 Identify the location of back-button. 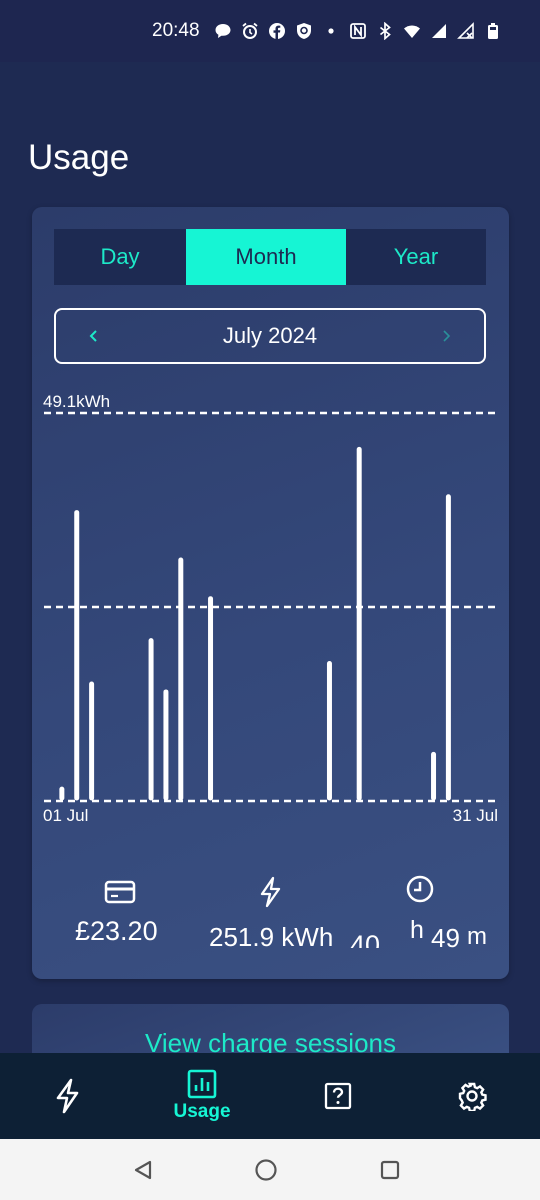
(143, 1170).